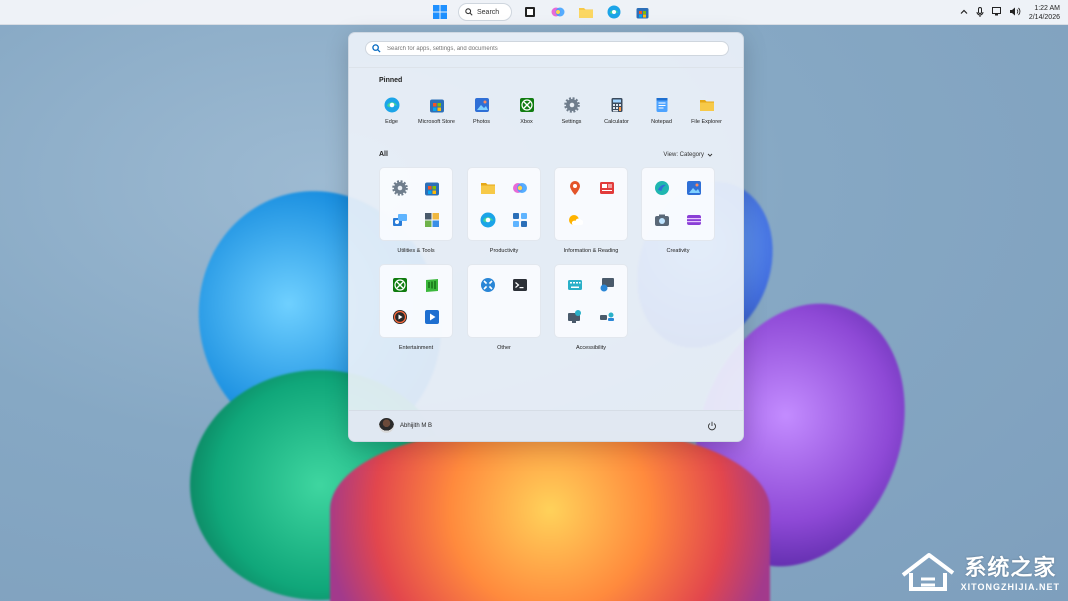  What do you see at coordinates (616, 105) in the screenshot?
I see `calculator-icon` at bounding box center [616, 105].